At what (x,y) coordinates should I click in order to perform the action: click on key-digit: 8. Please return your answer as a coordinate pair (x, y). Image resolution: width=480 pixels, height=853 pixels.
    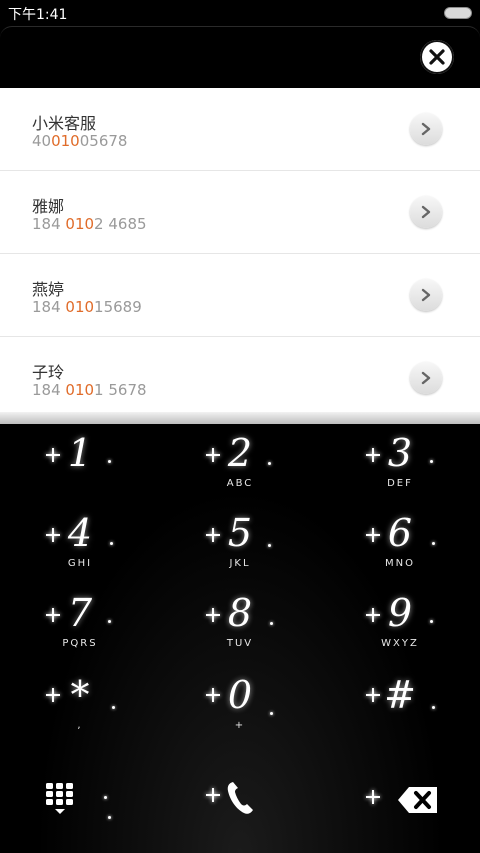
    Looking at the image, I should click on (240, 613).